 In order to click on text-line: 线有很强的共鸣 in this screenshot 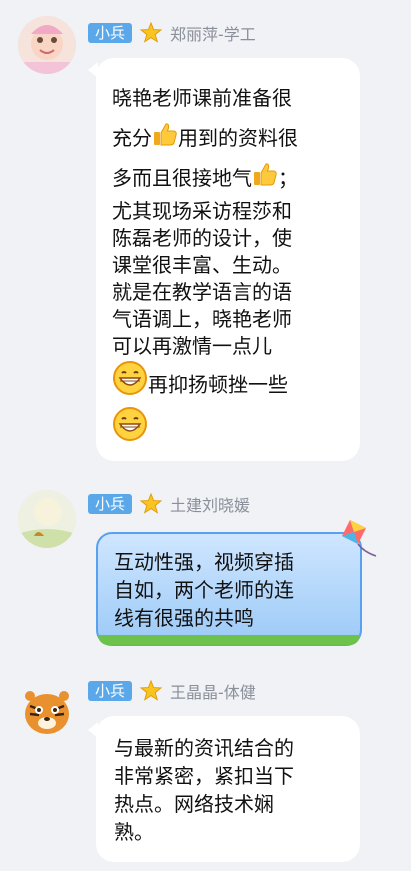, I will do `click(184, 618)`.